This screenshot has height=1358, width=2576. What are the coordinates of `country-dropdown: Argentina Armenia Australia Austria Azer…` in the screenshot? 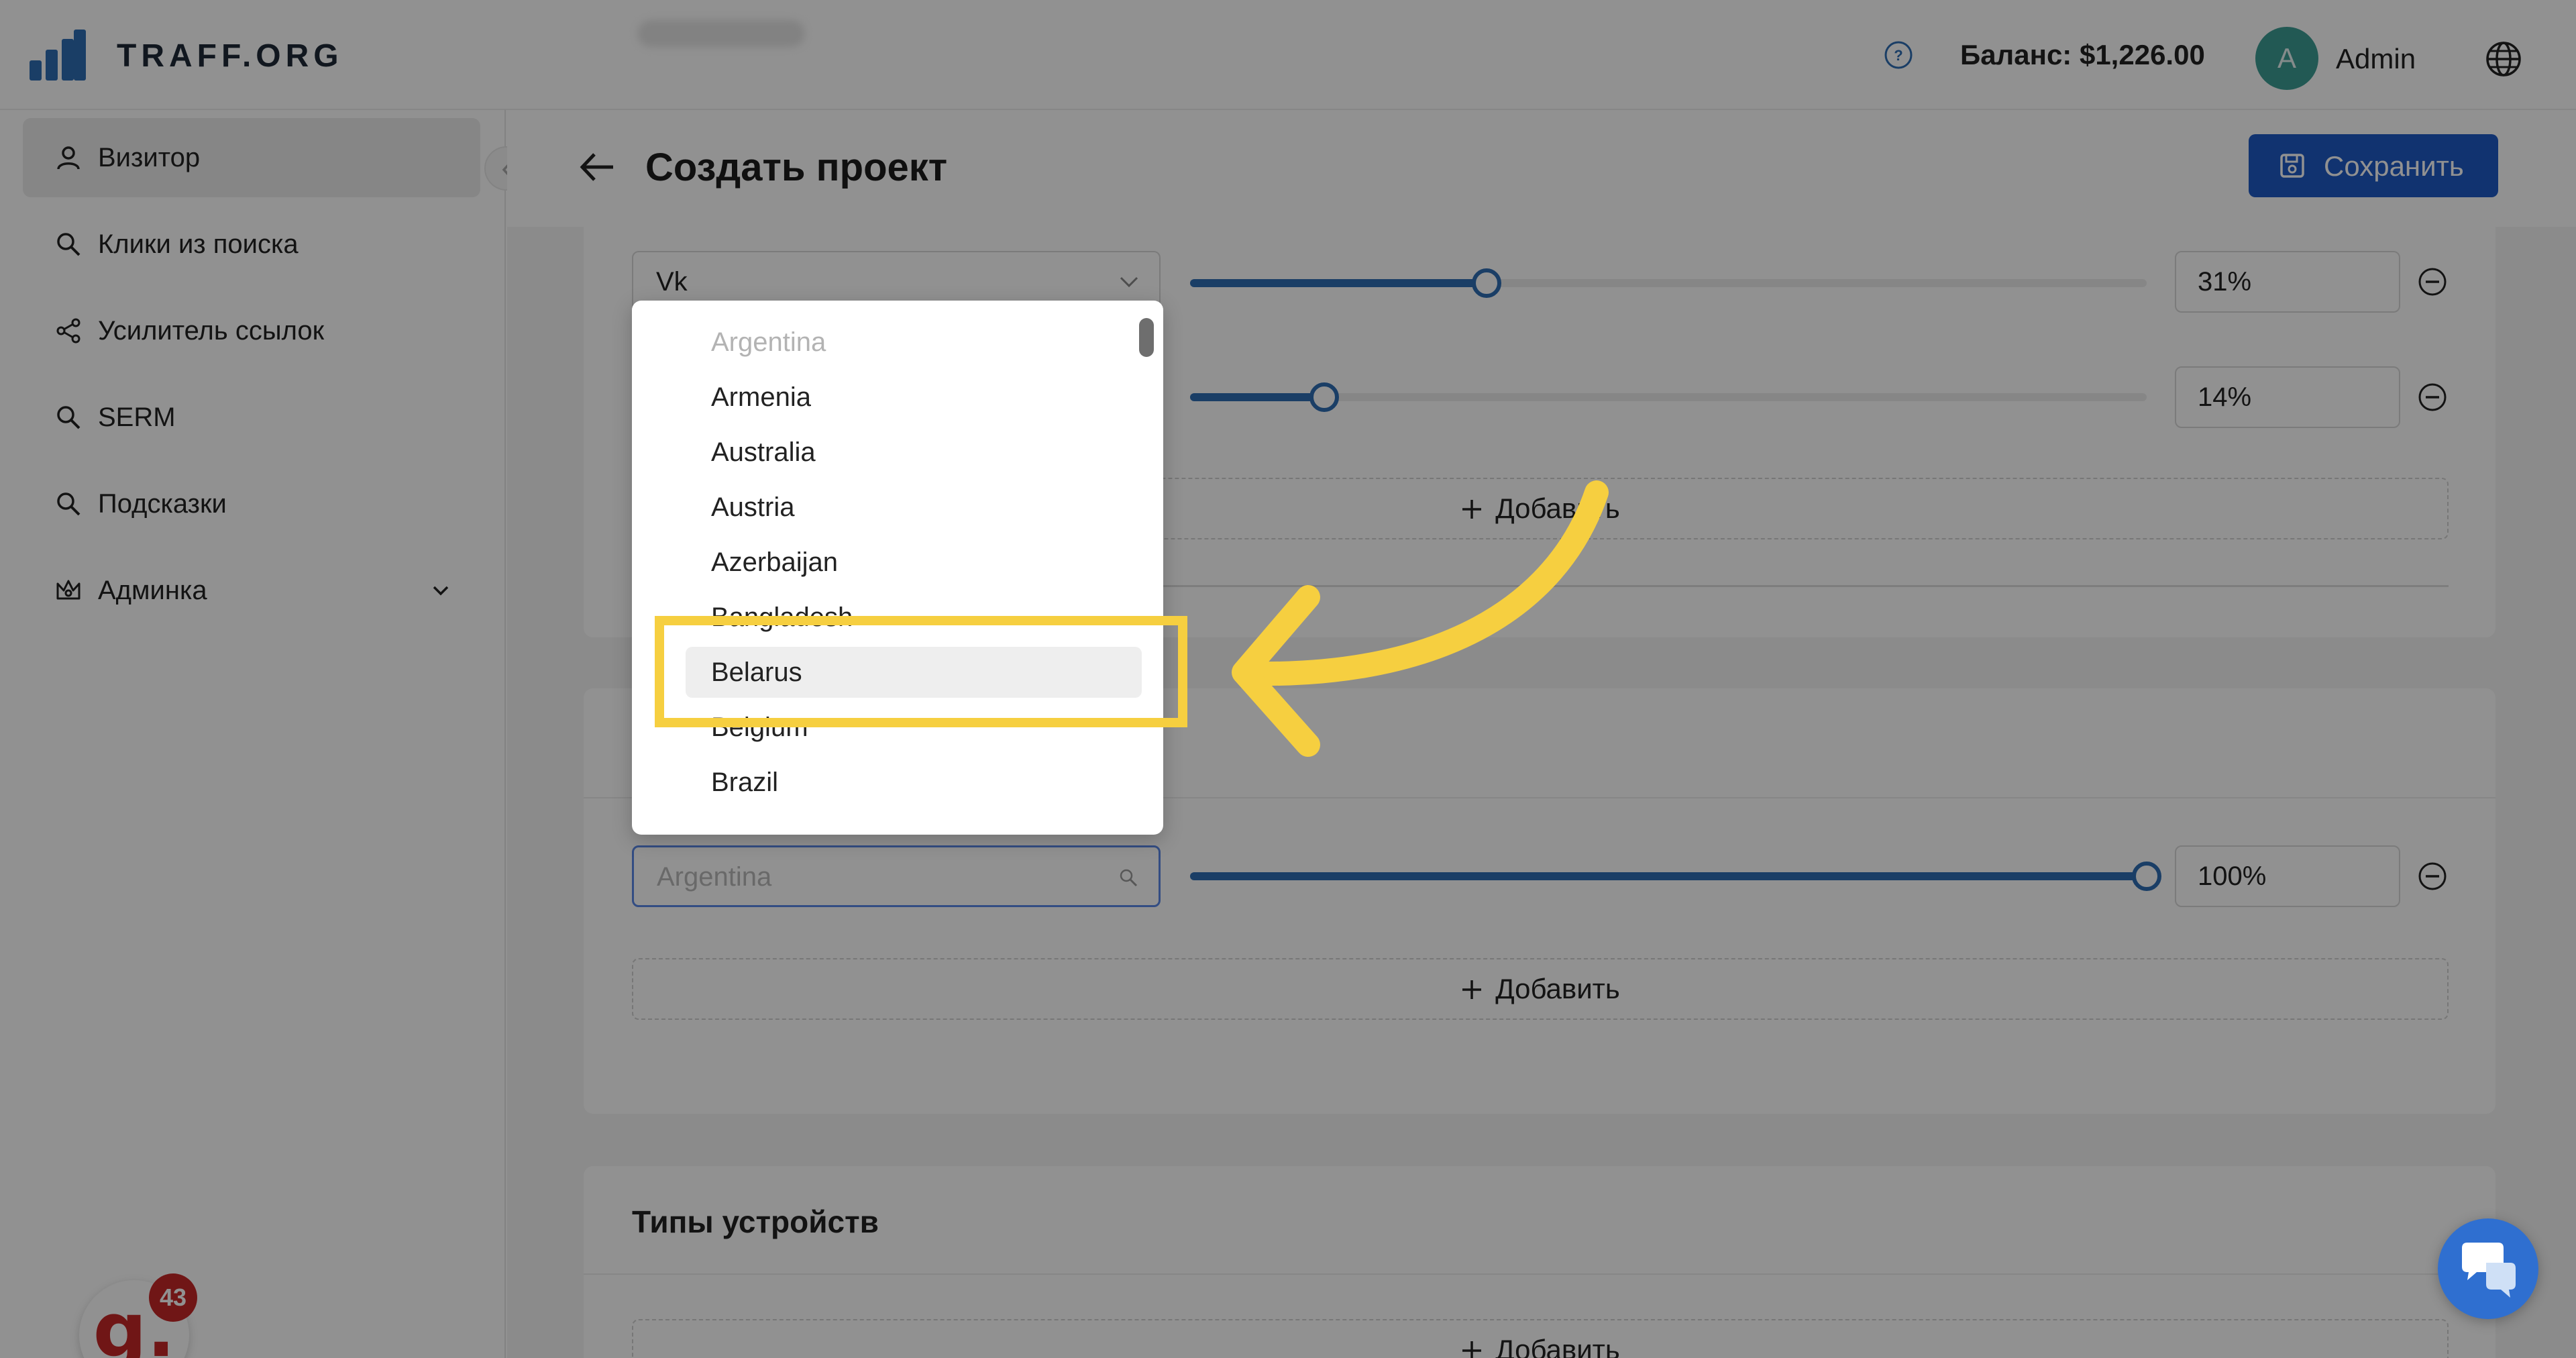 It's located at (897, 568).